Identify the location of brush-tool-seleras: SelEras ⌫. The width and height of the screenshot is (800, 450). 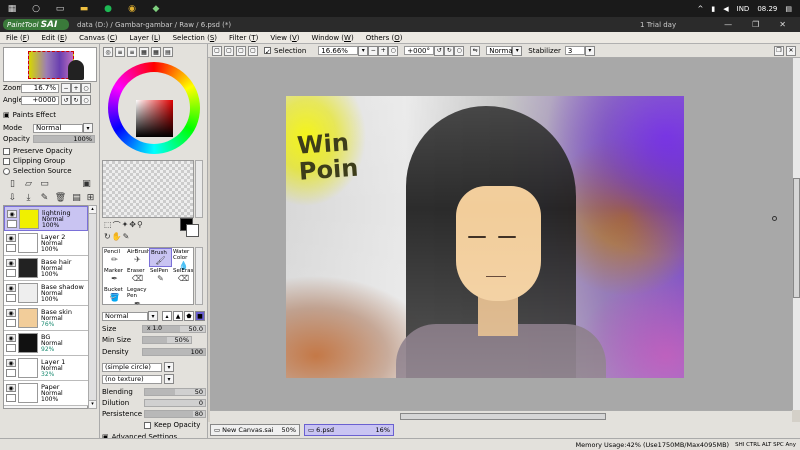
(183, 276).